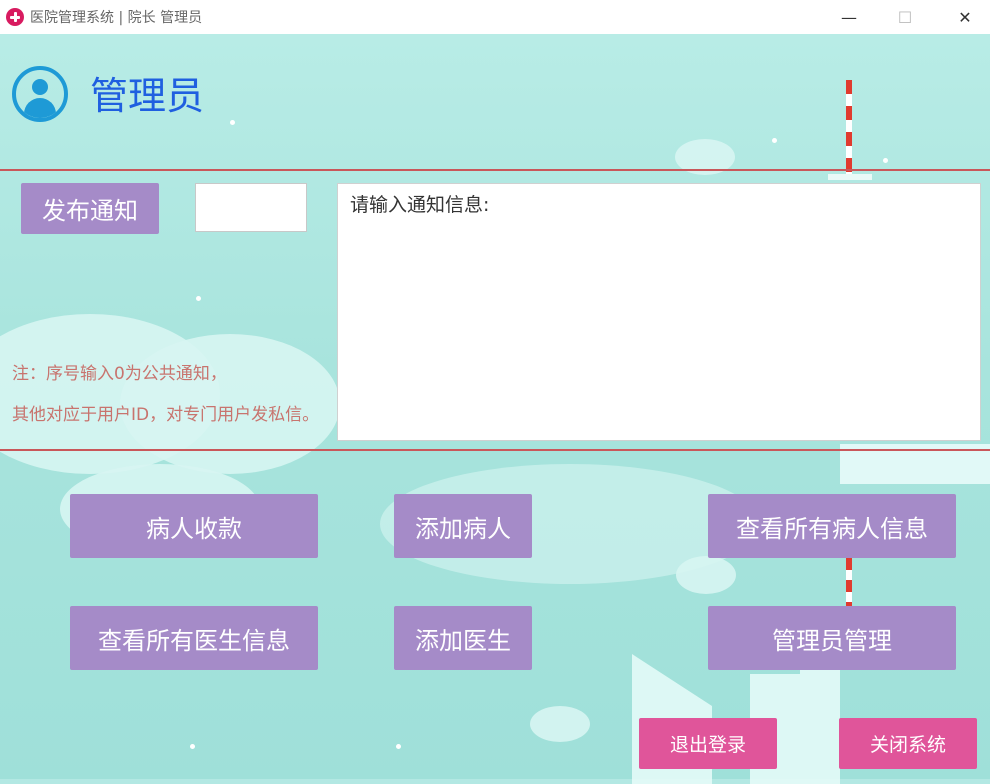  Describe the element at coordinates (90, 208) in the screenshot. I see `publish-notice-button: 发布通知` at that location.